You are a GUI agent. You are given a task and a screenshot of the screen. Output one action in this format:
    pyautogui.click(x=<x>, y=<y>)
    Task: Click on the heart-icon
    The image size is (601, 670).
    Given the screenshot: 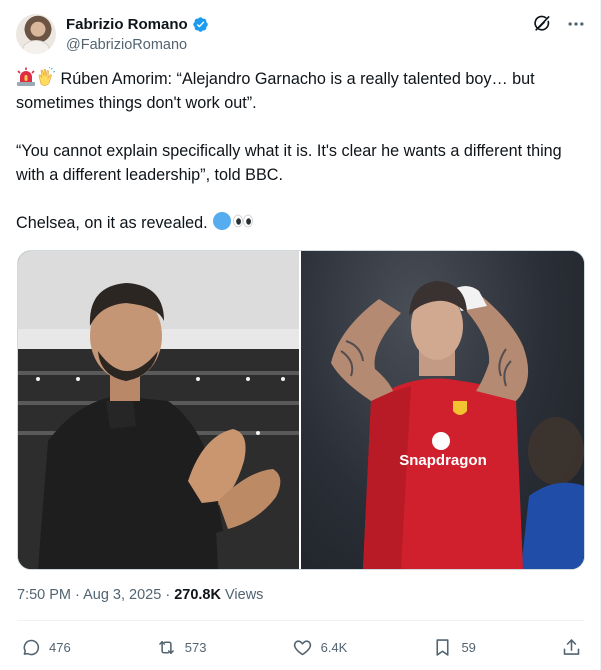 What is the action you would take?
    pyautogui.click(x=302, y=647)
    